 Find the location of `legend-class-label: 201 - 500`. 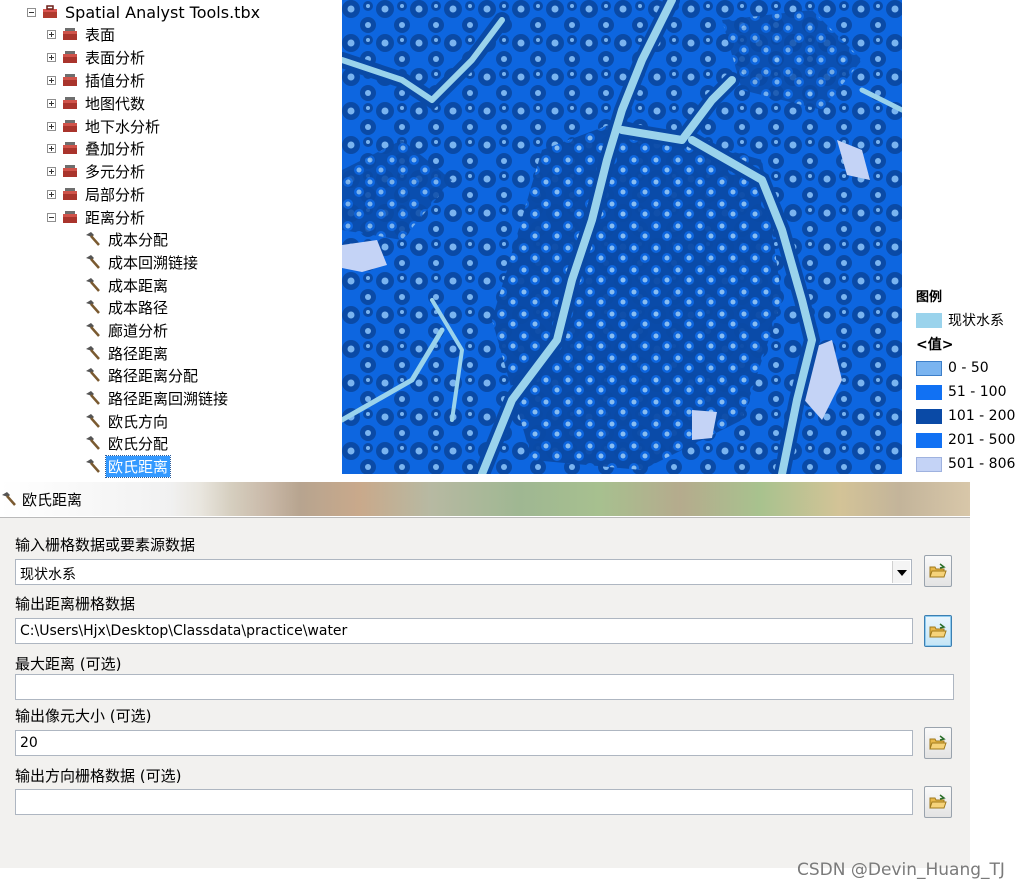

legend-class-label: 201 - 500 is located at coordinates (982, 440).